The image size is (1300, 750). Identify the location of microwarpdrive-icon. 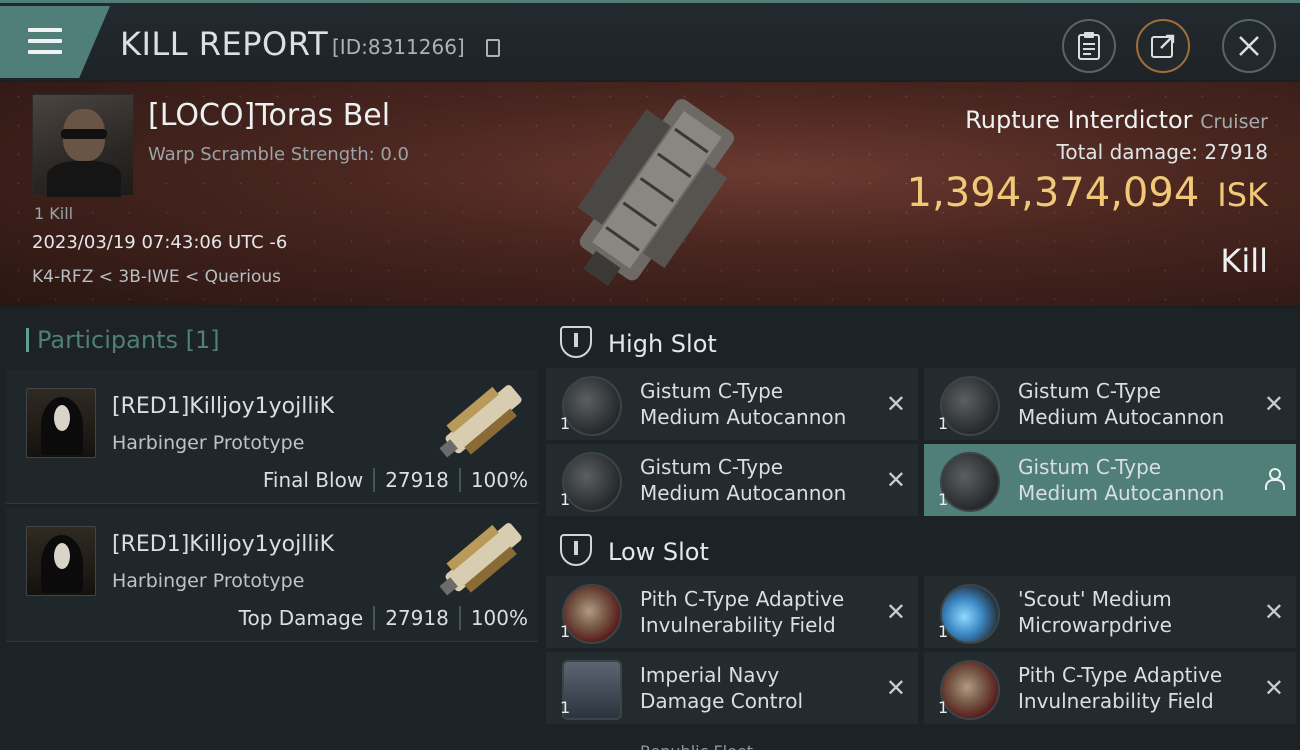
(970, 614).